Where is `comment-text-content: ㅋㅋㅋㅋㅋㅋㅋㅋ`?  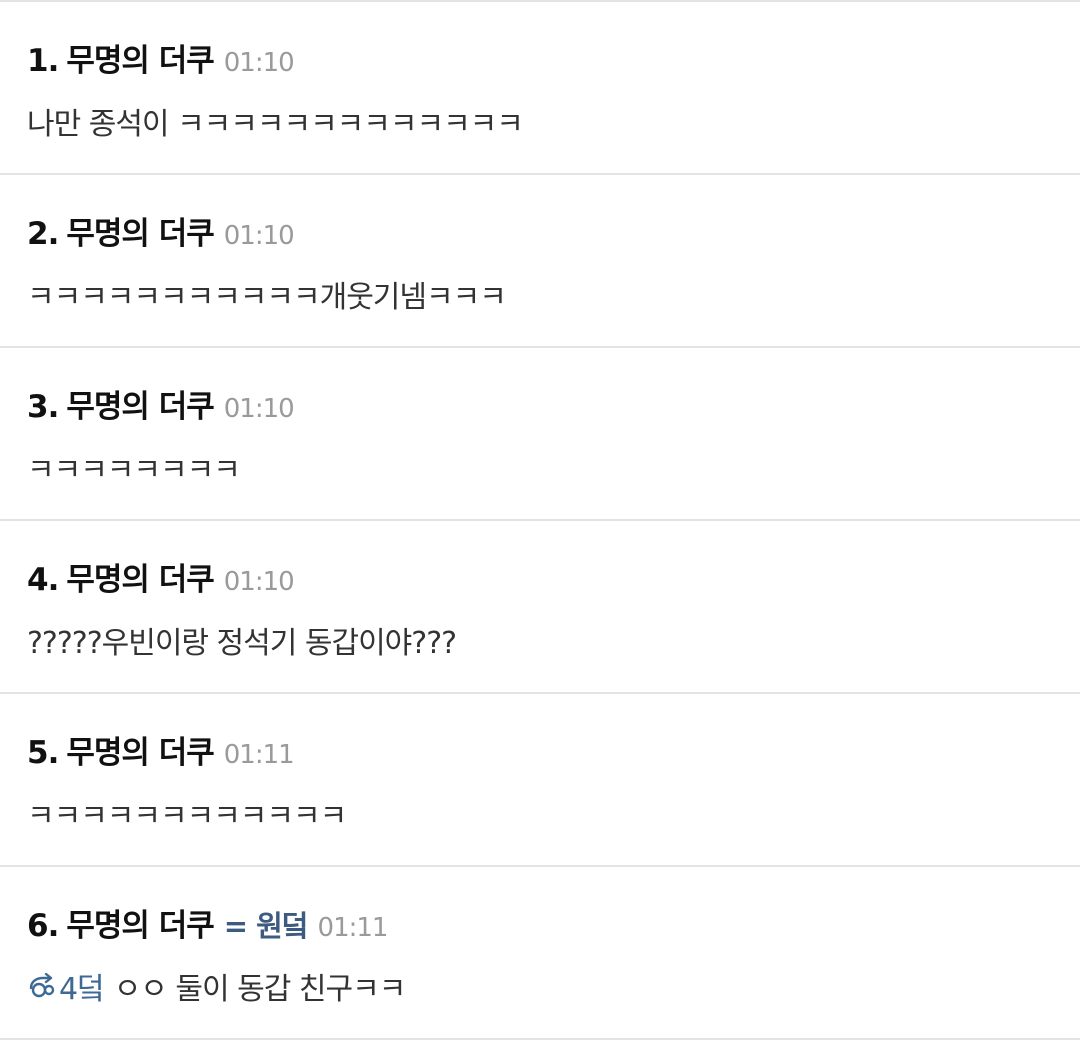 comment-text-content: ㅋㅋㅋㅋㅋㅋㅋㅋ is located at coordinates (134, 470).